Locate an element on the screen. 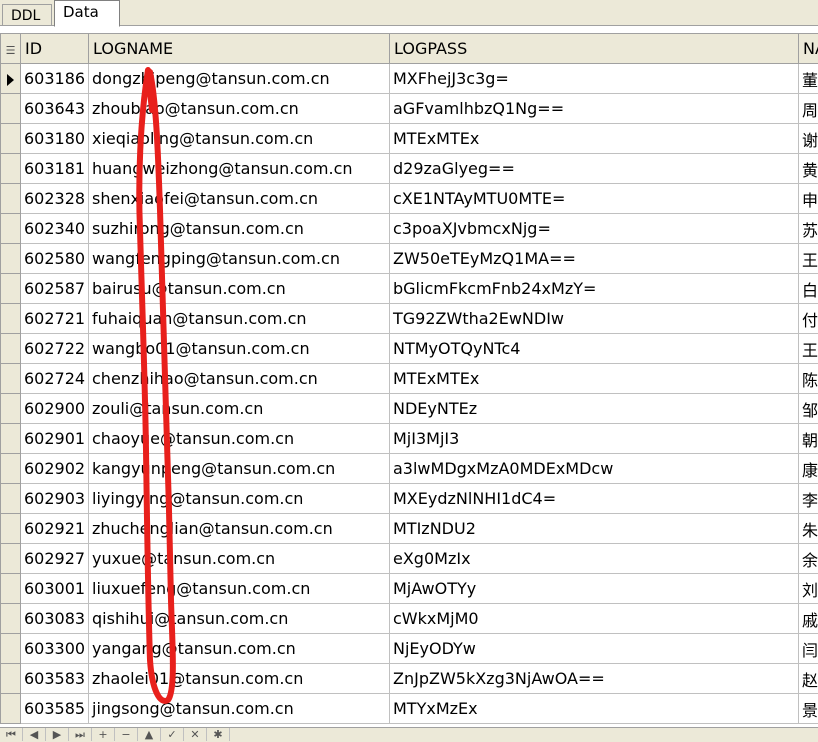 The image size is (818, 742). cell-logpass: cWkxMjM0 is located at coordinates (594, 619).